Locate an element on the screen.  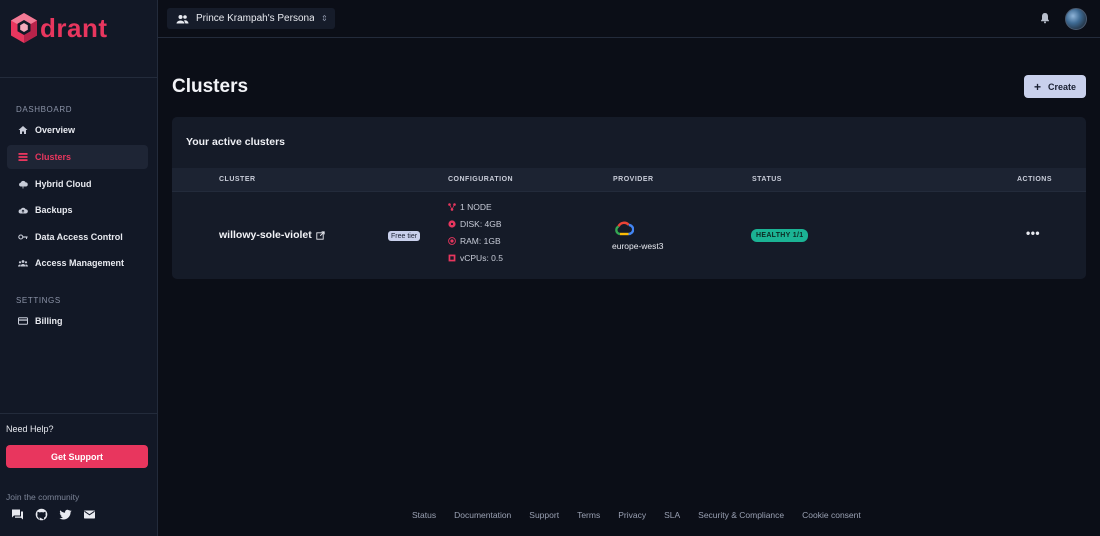
sidebar-item-label: Clusters is located at coordinates (53, 157).